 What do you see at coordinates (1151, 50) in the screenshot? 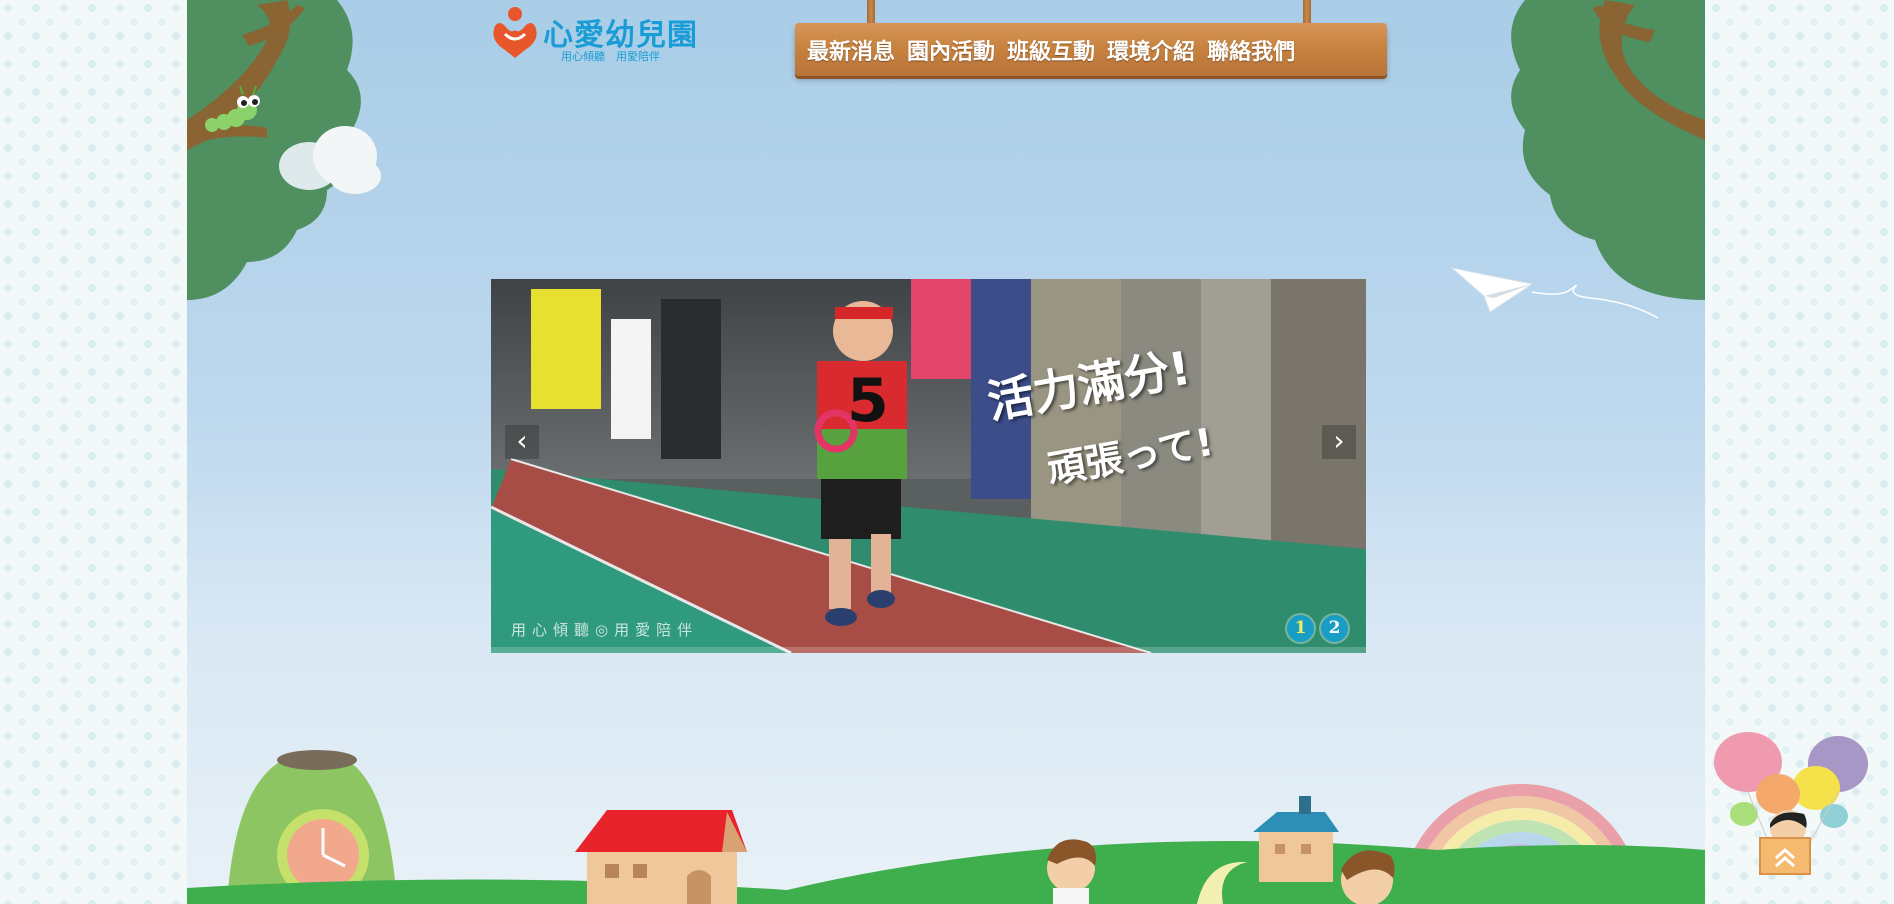
I see `nav-item-environment: 環境介紹` at bounding box center [1151, 50].